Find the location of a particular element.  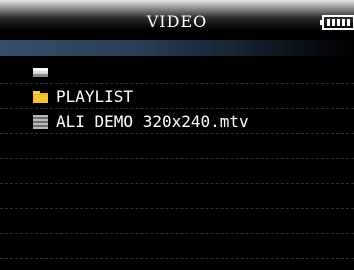

title-bar: VIDEO is located at coordinates (177, 20).